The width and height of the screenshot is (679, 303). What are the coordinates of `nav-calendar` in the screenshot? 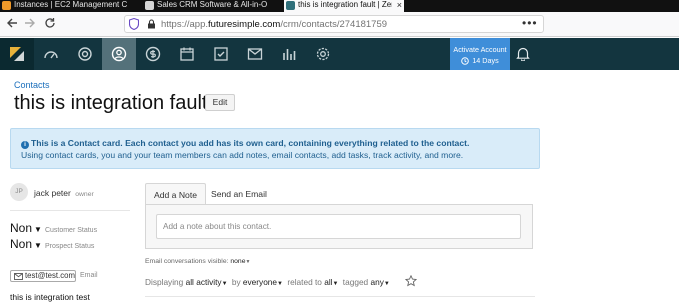 It's located at (187, 54).